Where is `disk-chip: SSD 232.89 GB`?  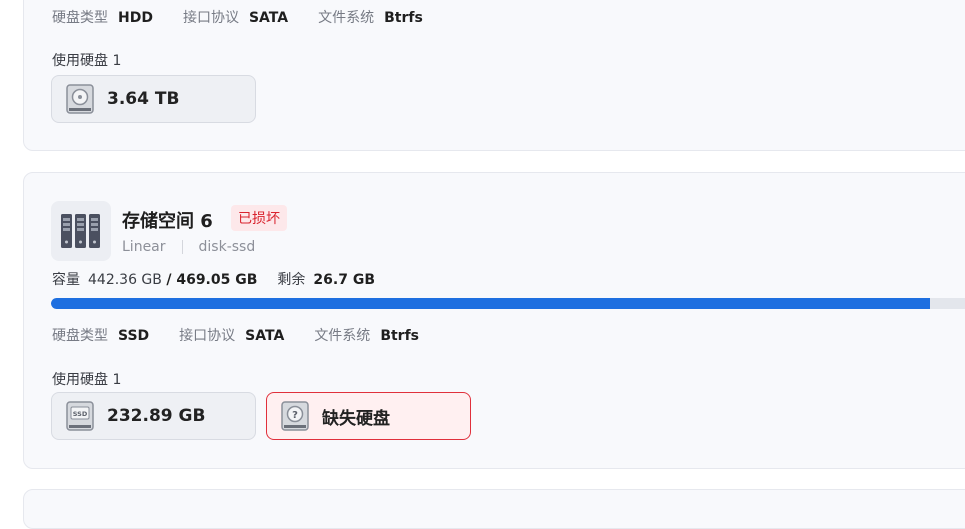
disk-chip: SSD 232.89 GB is located at coordinates (153, 416).